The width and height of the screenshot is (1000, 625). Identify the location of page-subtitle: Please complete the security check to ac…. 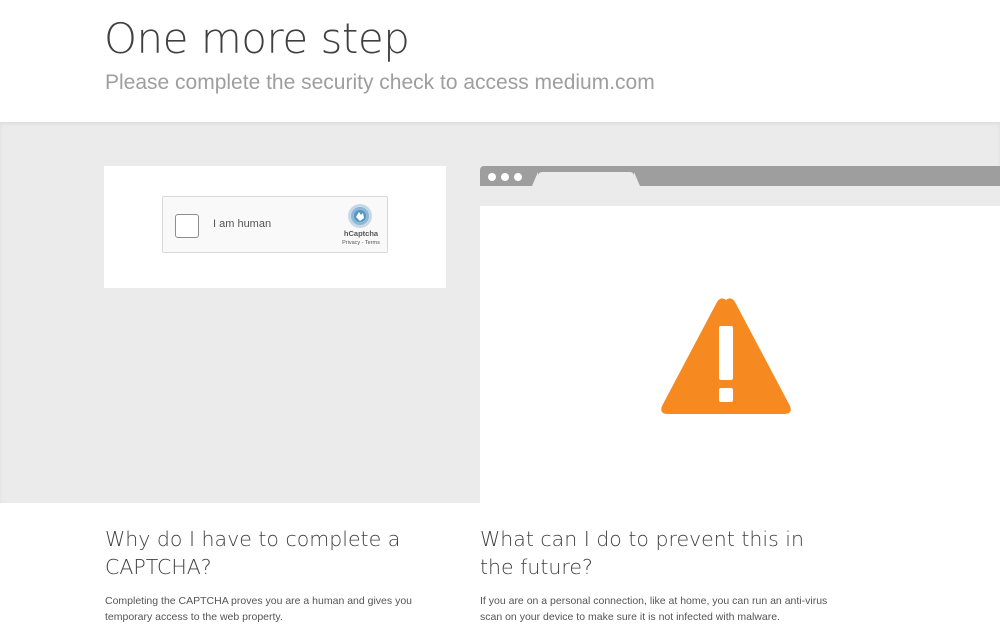
(380, 82).